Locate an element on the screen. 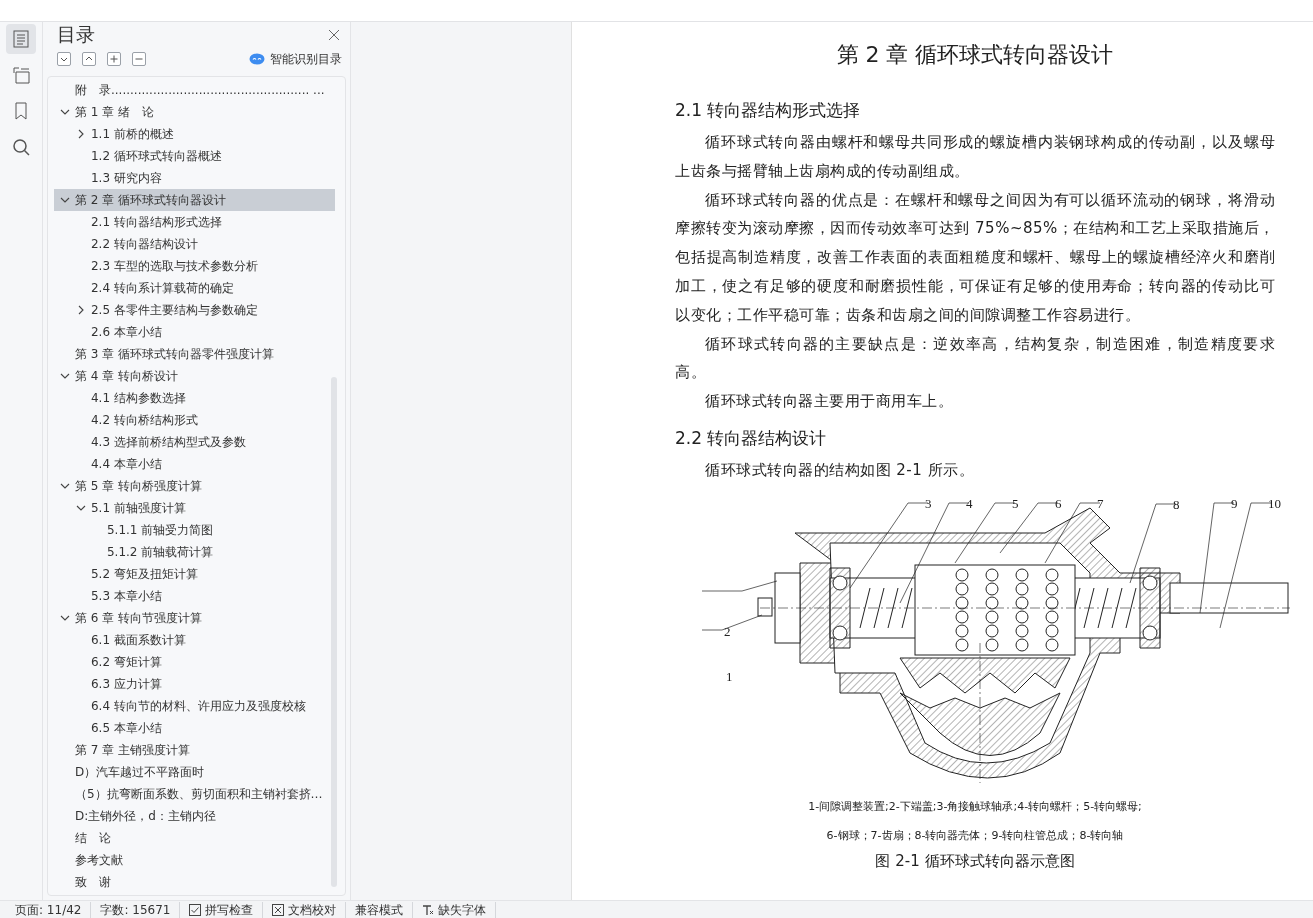  toc-item: 6.3 应力计算 is located at coordinates (194, 684).